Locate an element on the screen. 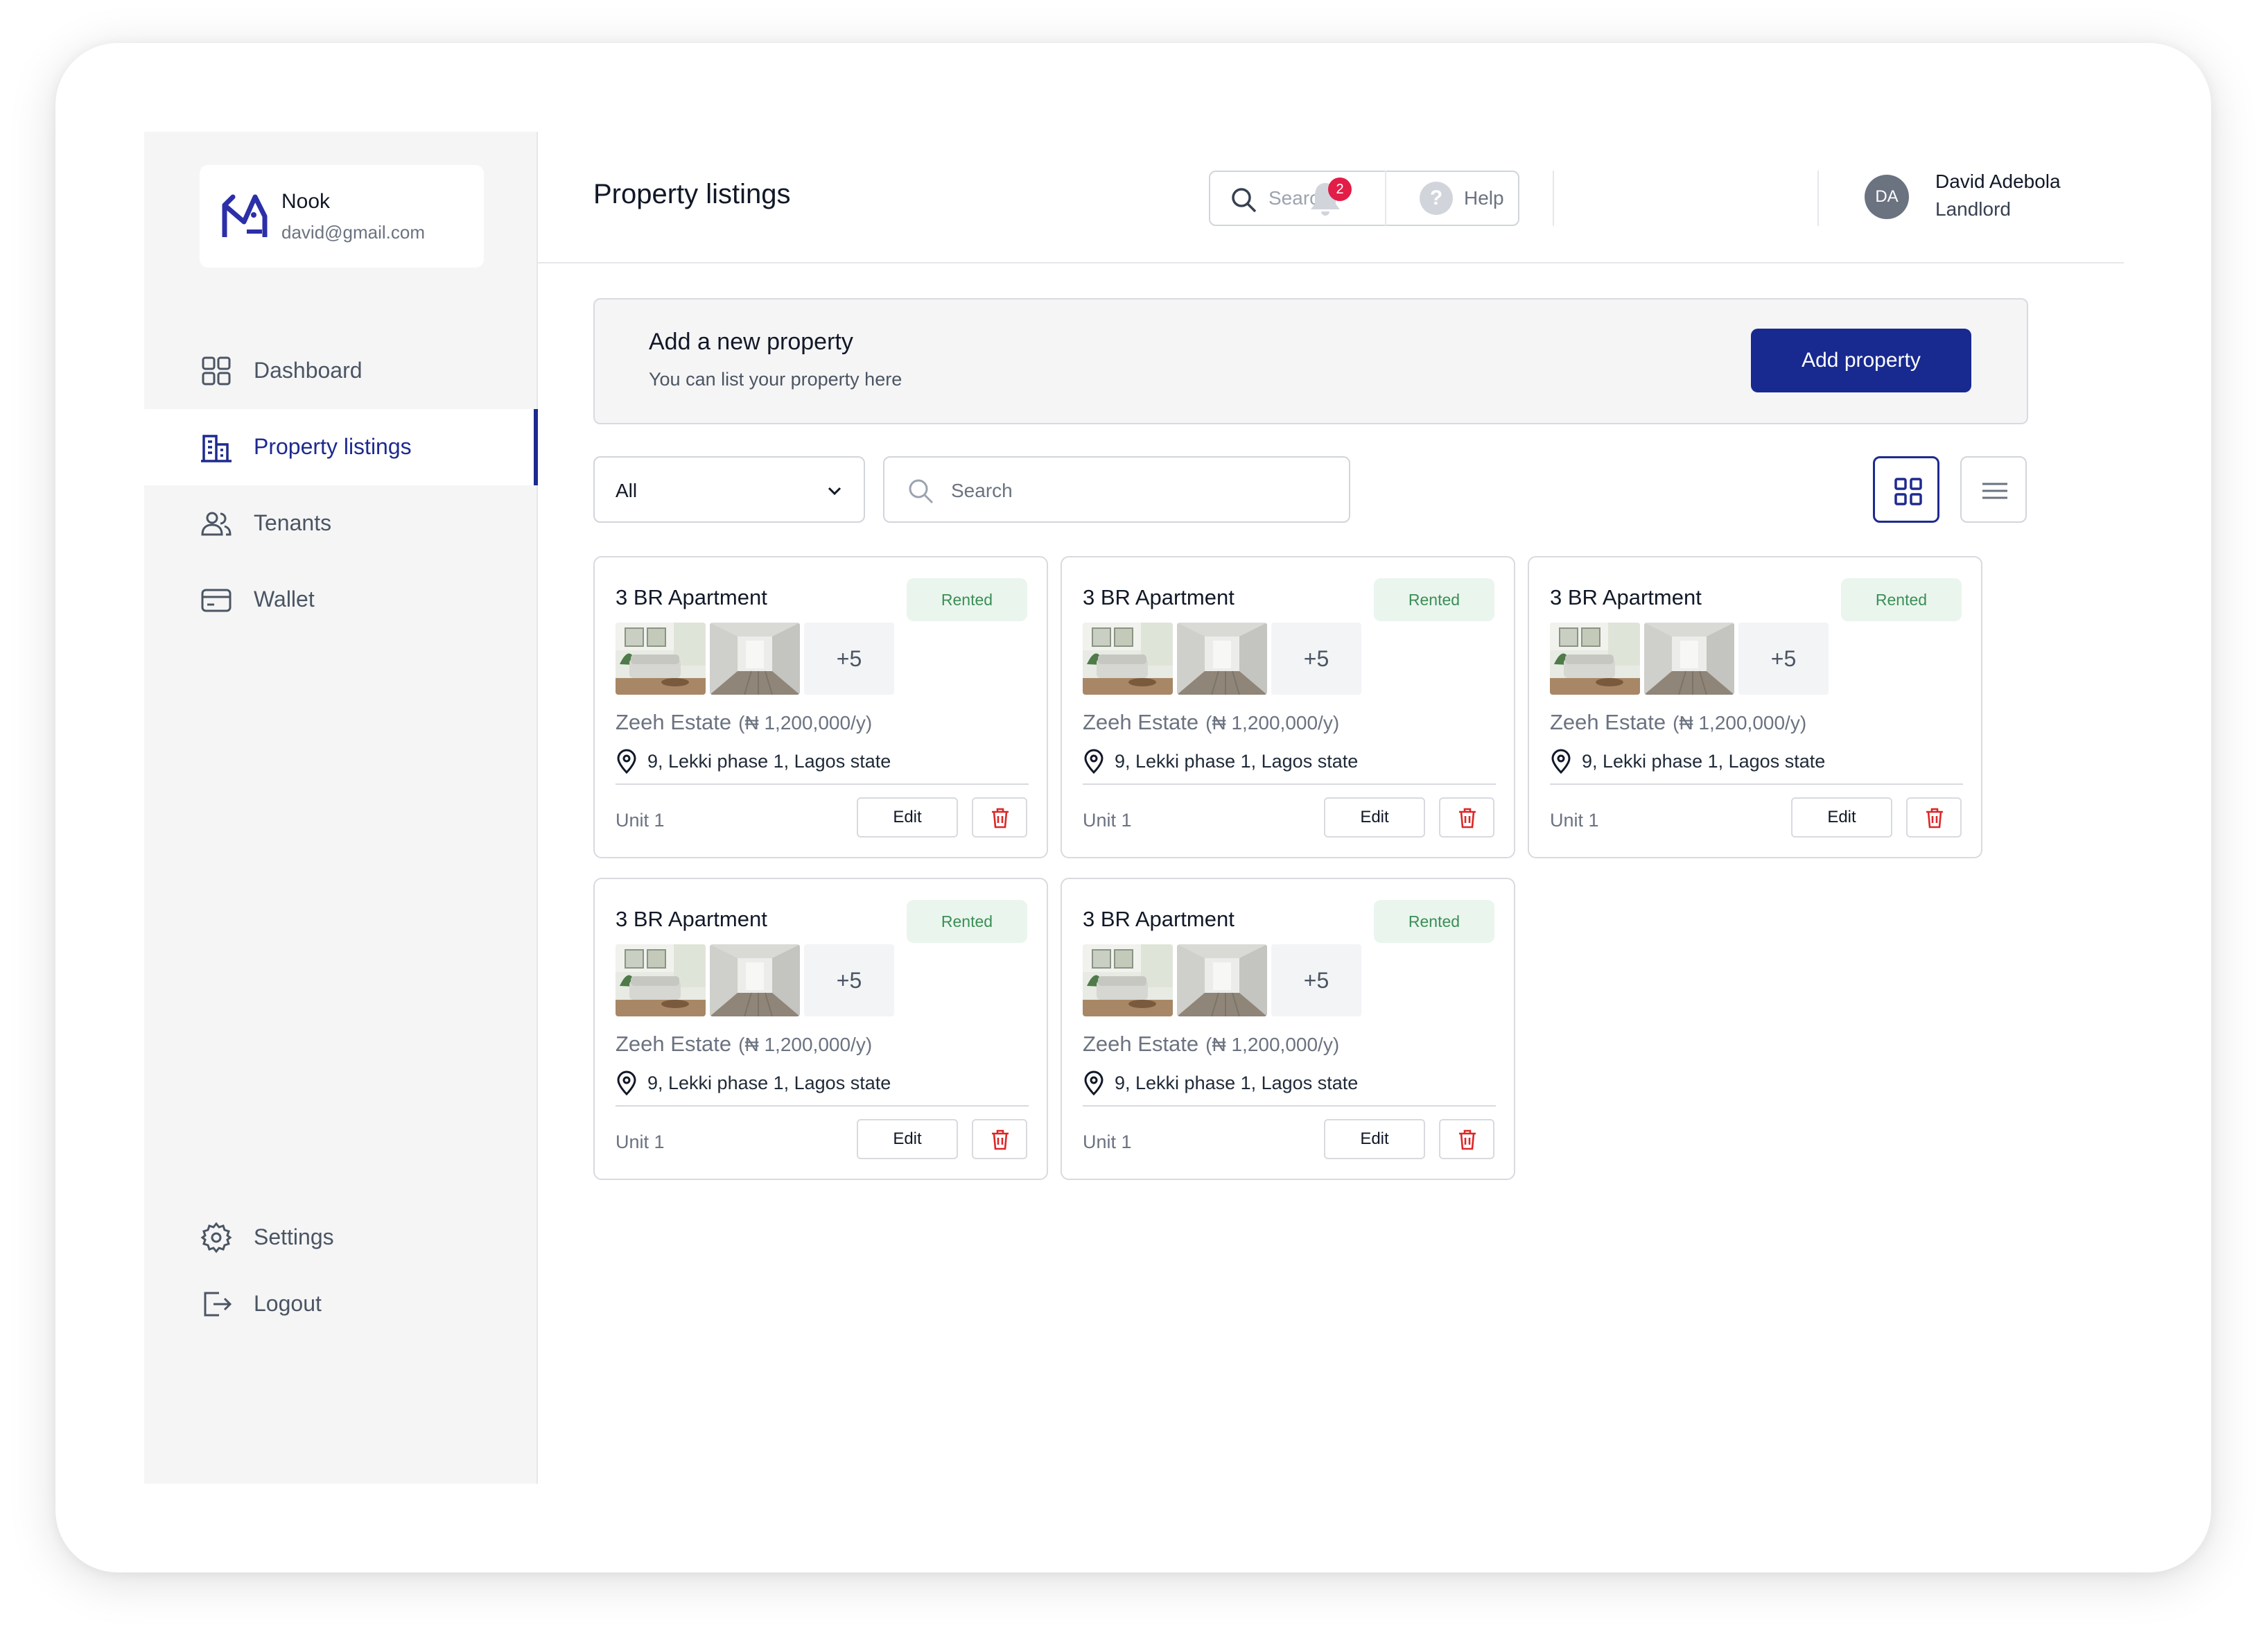 The width and height of the screenshot is (2268, 1639). grid-view-button is located at coordinates (1906, 489).